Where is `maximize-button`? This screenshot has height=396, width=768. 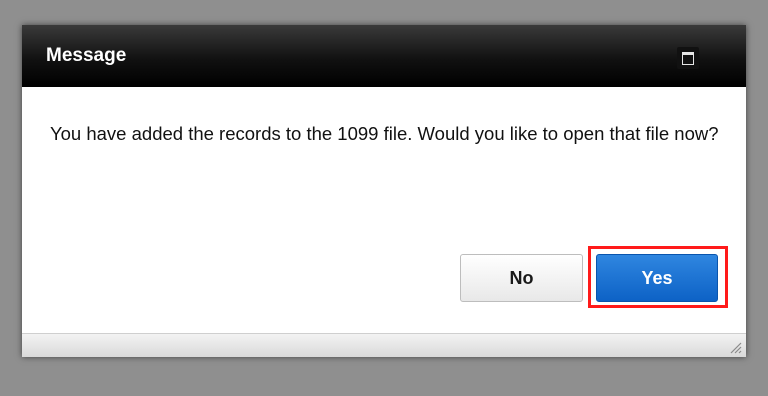 maximize-button is located at coordinates (688, 58).